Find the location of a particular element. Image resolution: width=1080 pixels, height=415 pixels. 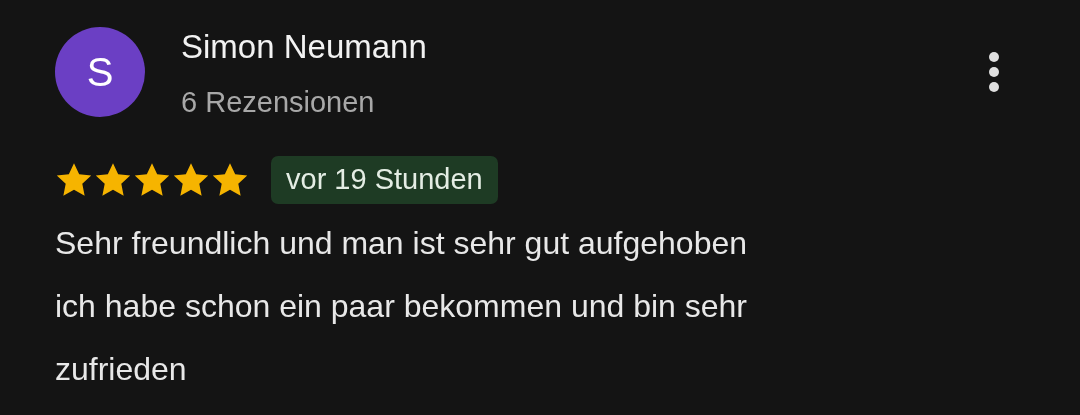

avatar: S is located at coordinates (100, 72).